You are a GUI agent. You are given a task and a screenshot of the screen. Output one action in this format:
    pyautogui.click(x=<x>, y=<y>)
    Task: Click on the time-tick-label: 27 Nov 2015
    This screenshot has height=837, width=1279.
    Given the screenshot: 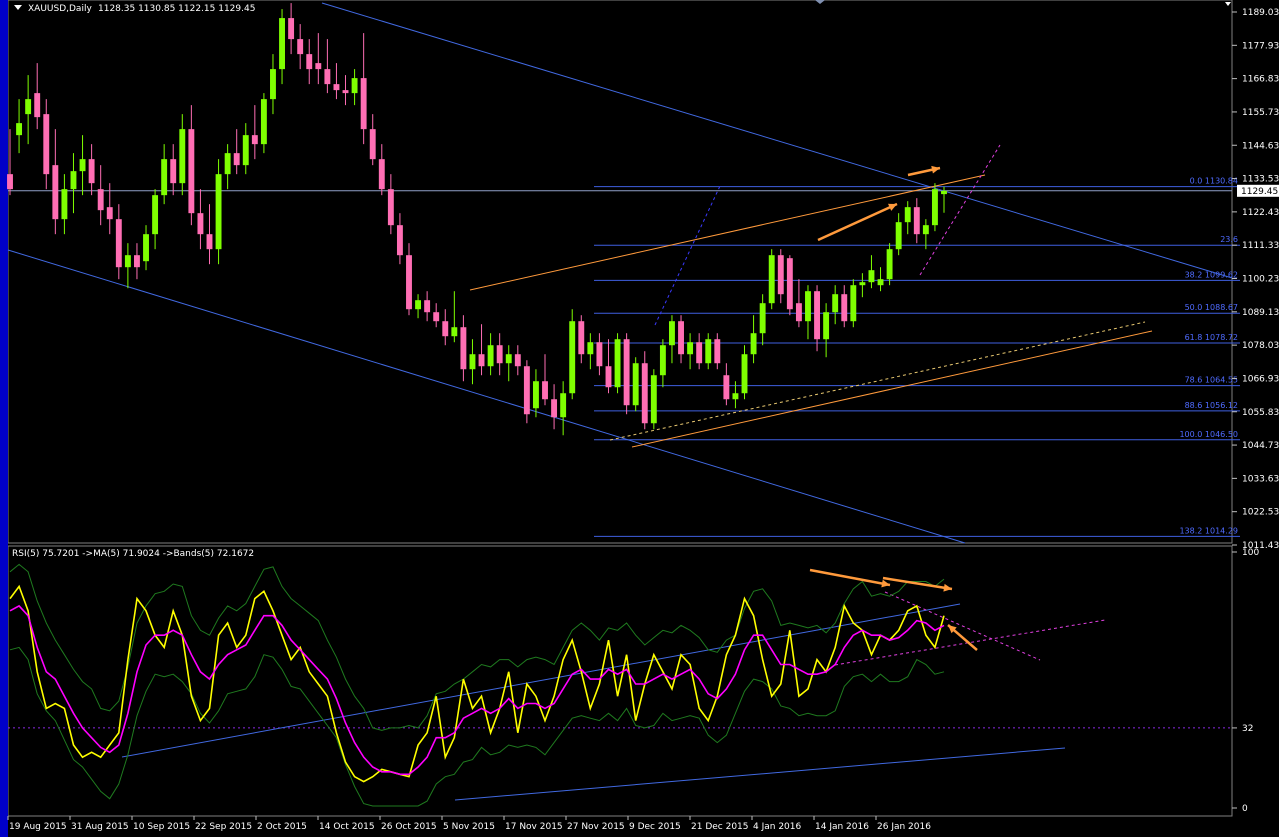 What is the action you would take?
    pyautogui.click(x=596, y=827)
    